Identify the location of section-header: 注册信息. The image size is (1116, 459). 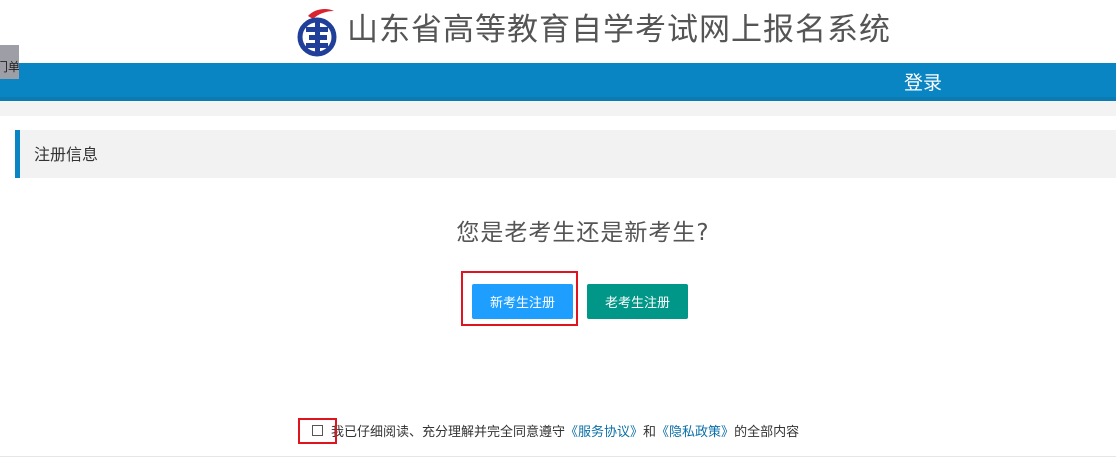
(565, 154).